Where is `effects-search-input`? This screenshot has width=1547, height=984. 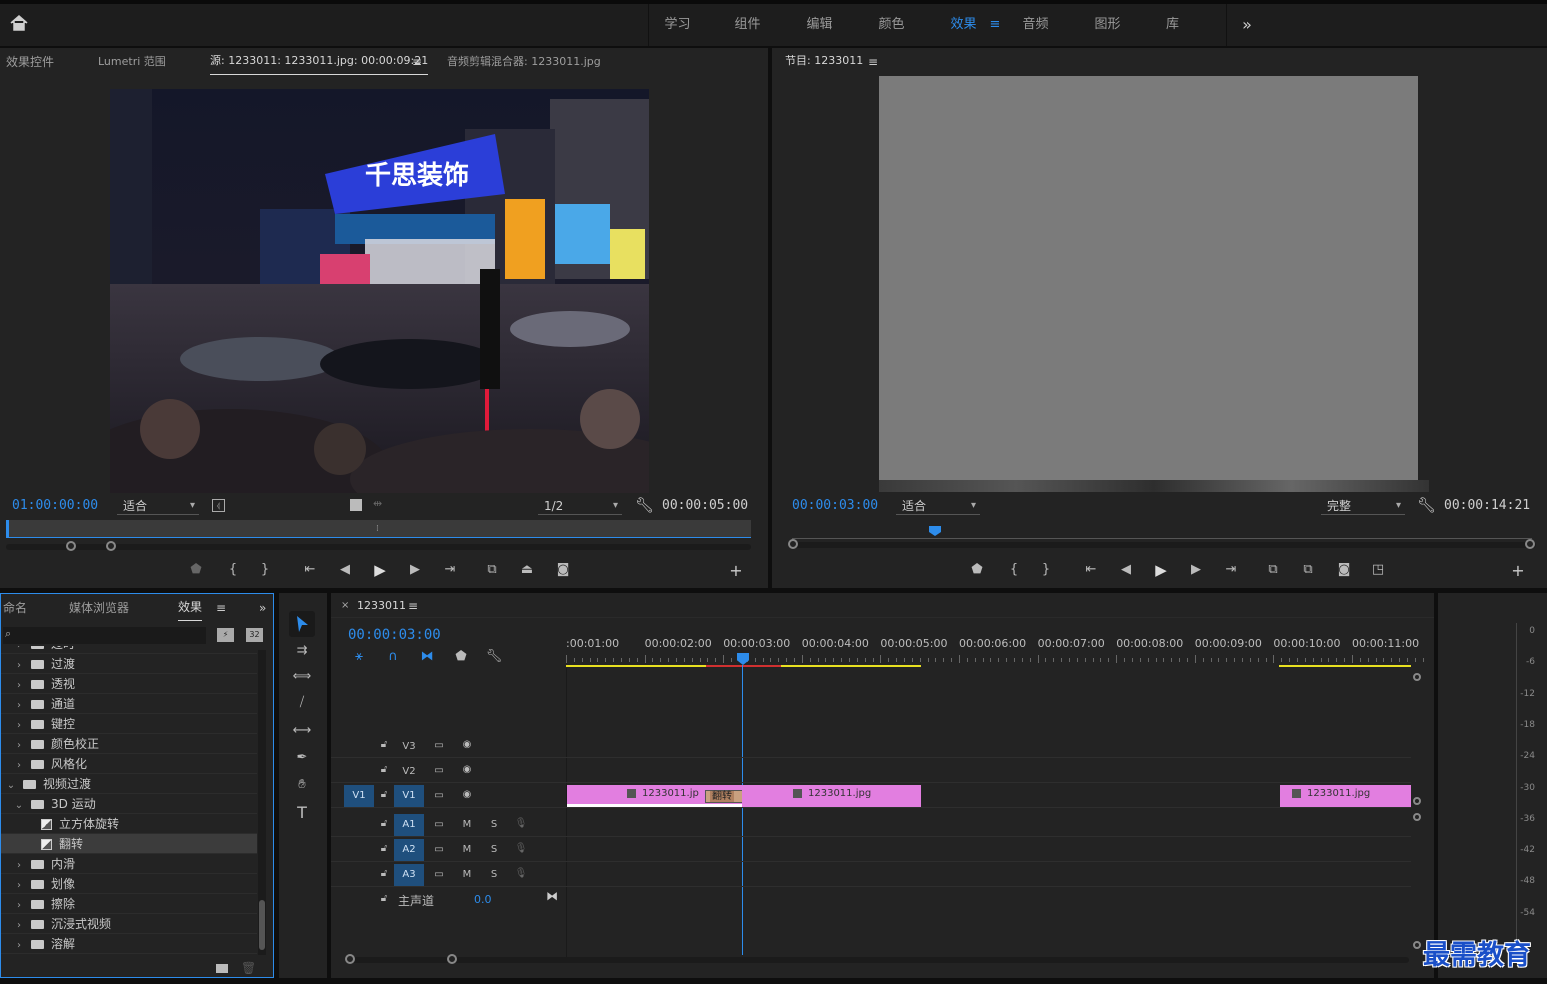 effects-search-input is located at coordinates (111, 635).